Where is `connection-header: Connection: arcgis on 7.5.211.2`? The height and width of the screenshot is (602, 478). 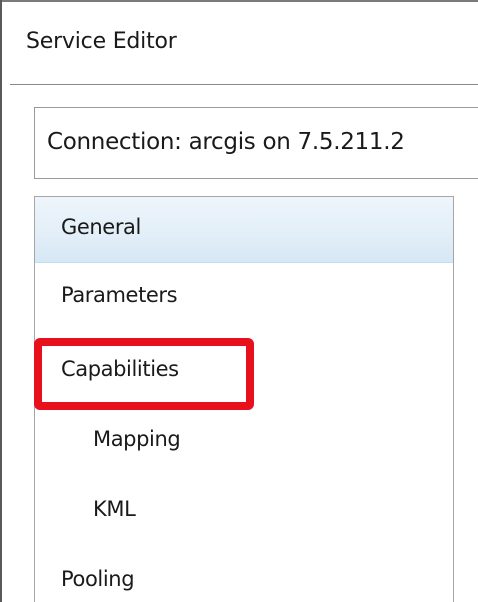
connection-header: Connection: arcgis on 7.5.211.2 is located at coordinates (256, 143).